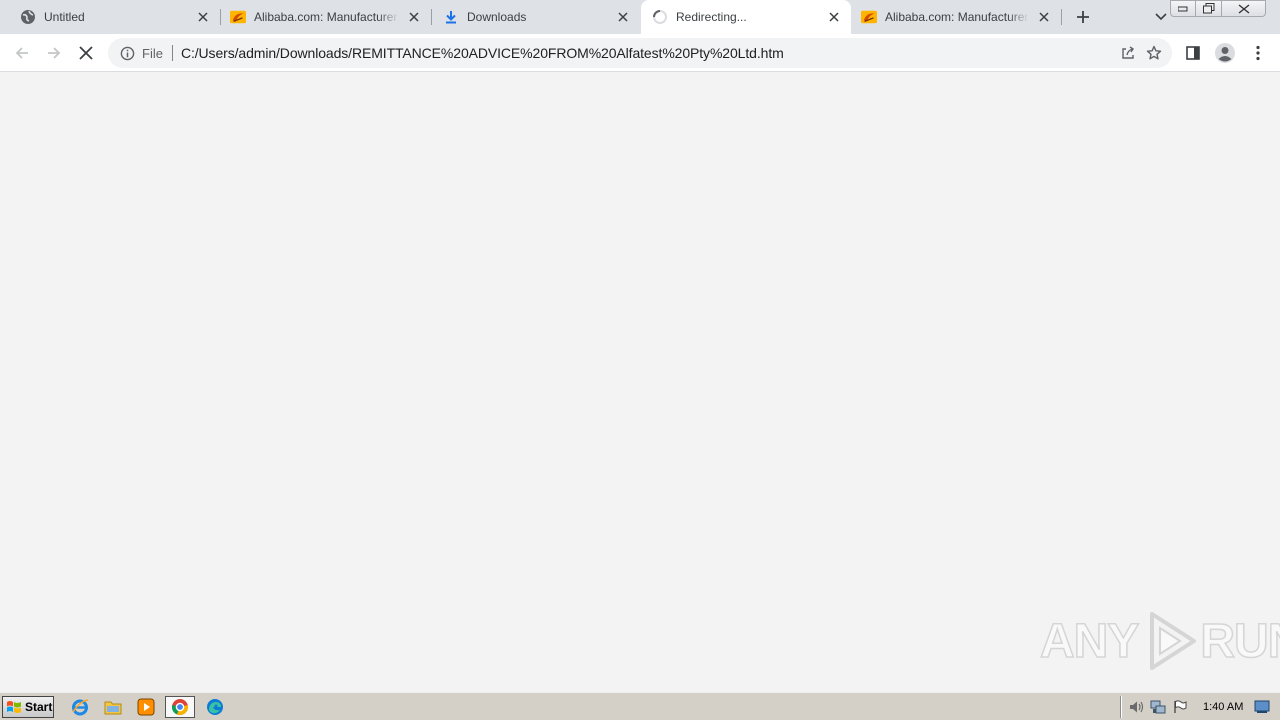 The width and height of the screenshot is (1280, 720). Describe the element at coordinates (1136, 707) in the screenshot. I see `volume-icon` at that location.